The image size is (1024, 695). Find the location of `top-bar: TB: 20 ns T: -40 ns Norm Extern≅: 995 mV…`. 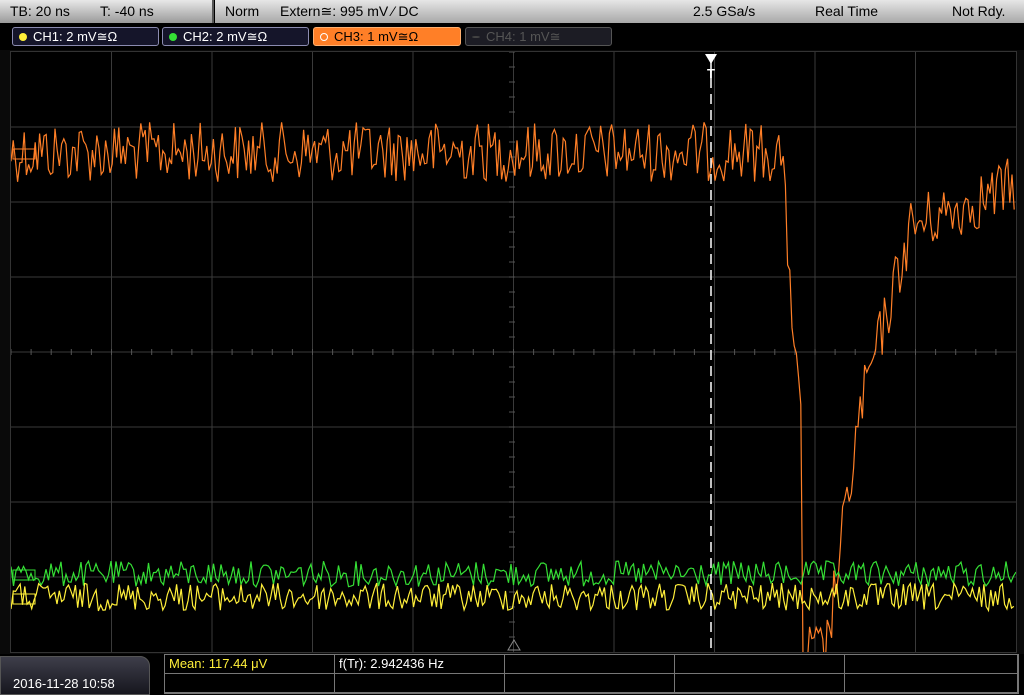

top-bar: TB: 20 ns T: -40 ns Norm Extern≅: 995 mV… is located at coordinates (512, 12).